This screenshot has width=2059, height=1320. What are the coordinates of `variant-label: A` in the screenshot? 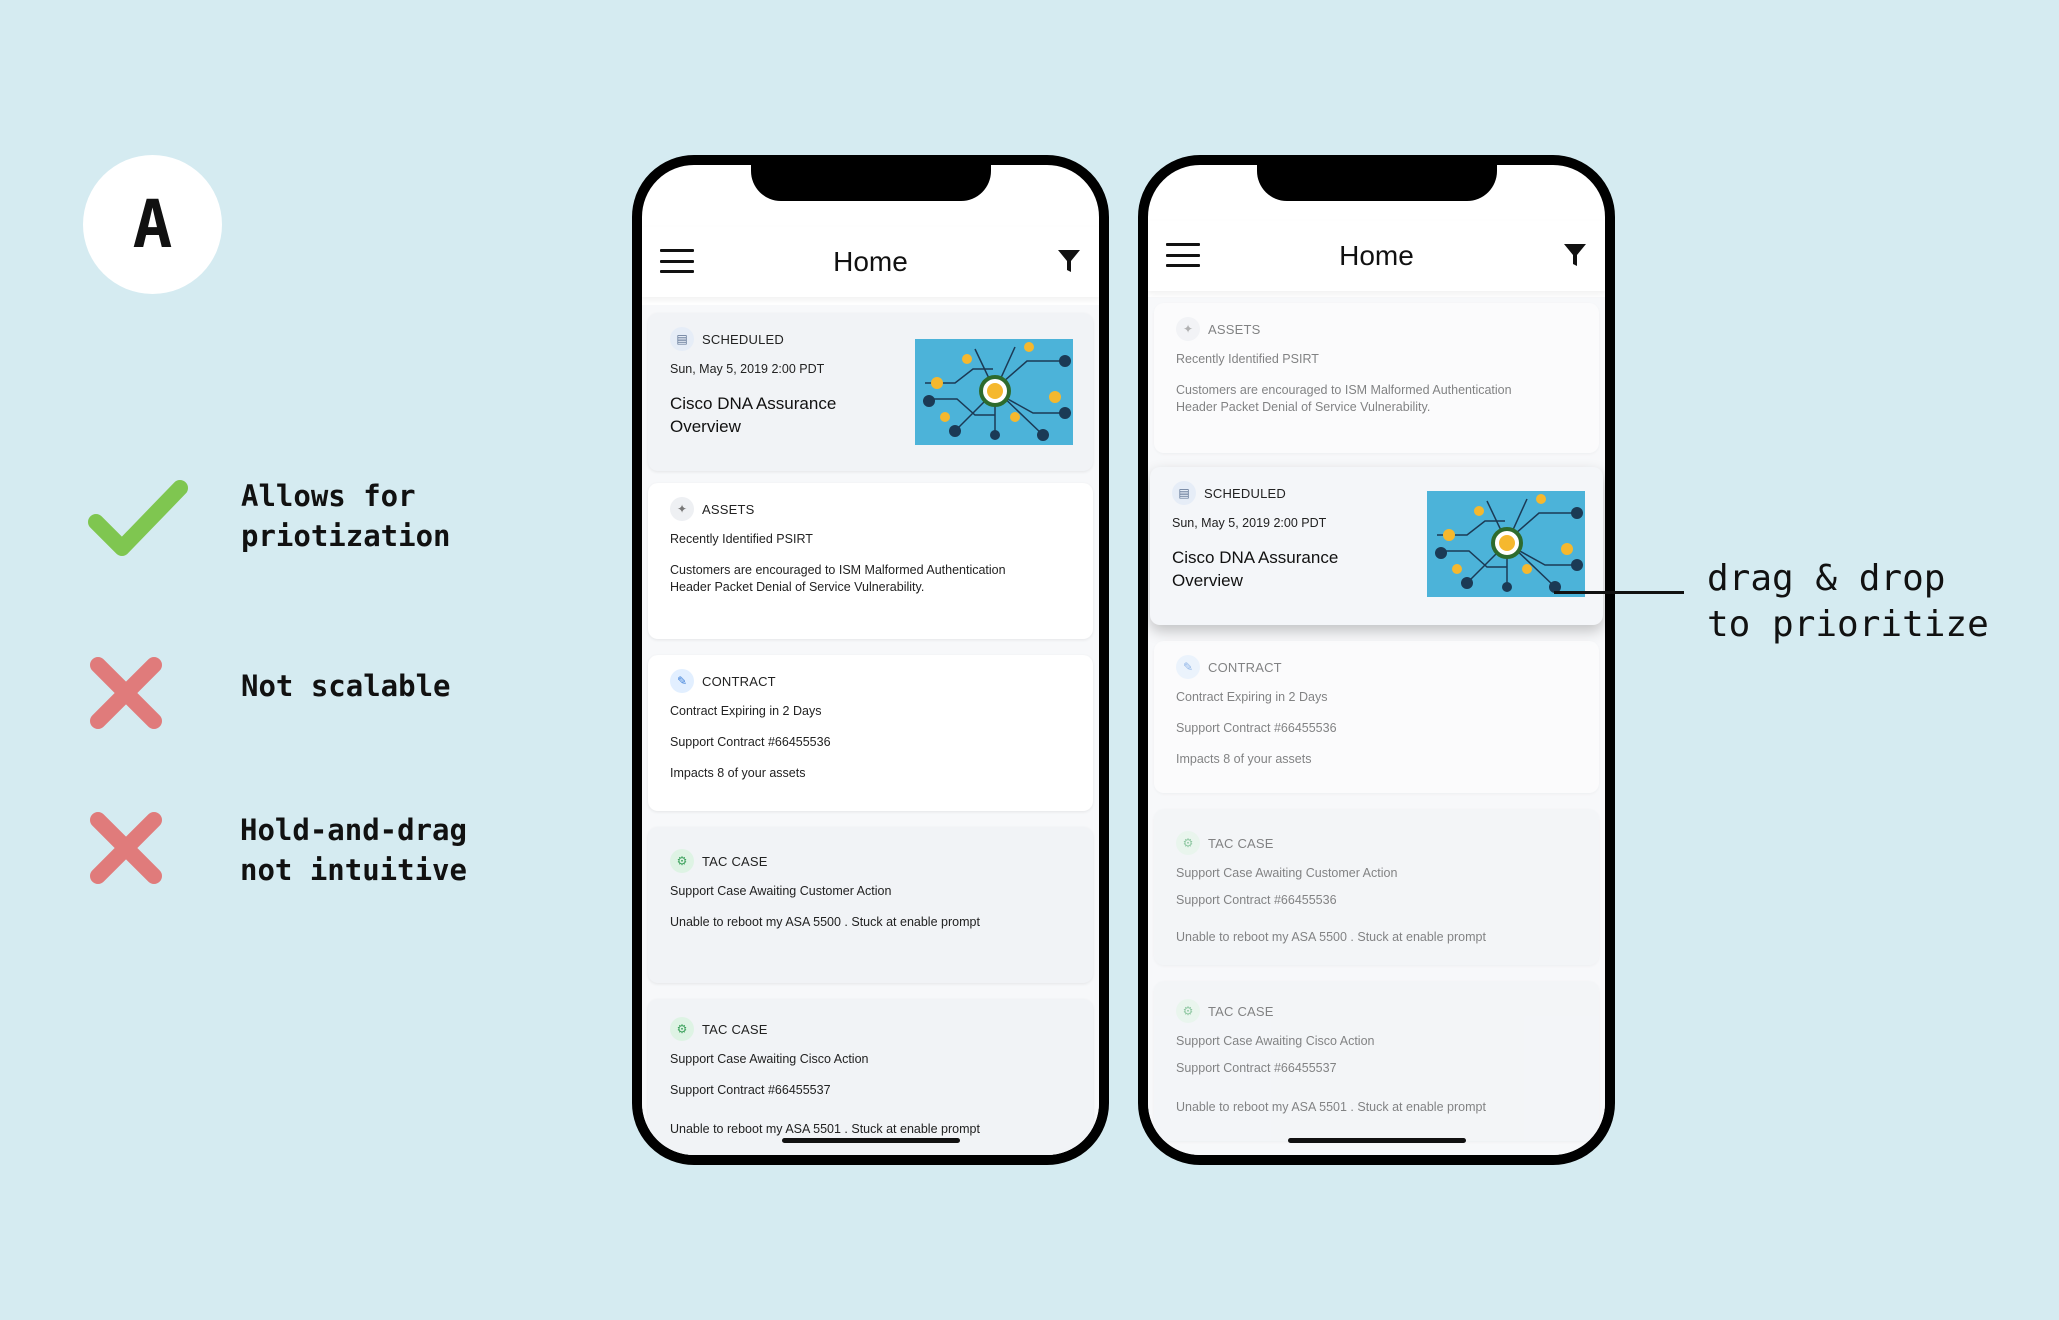 It's located at (152, 224).